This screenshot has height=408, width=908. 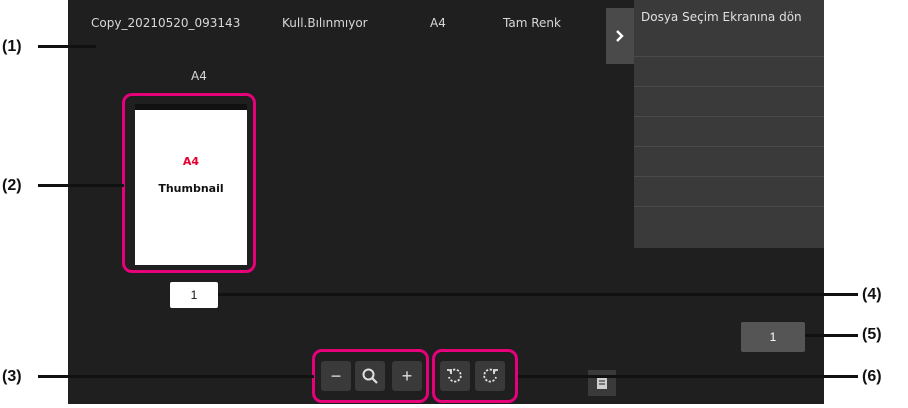 What do you see at coordinates (191, 188) in the screenshot?
I see `thumbnail-caption: Thumbnail` at bounding box center [191, 188].